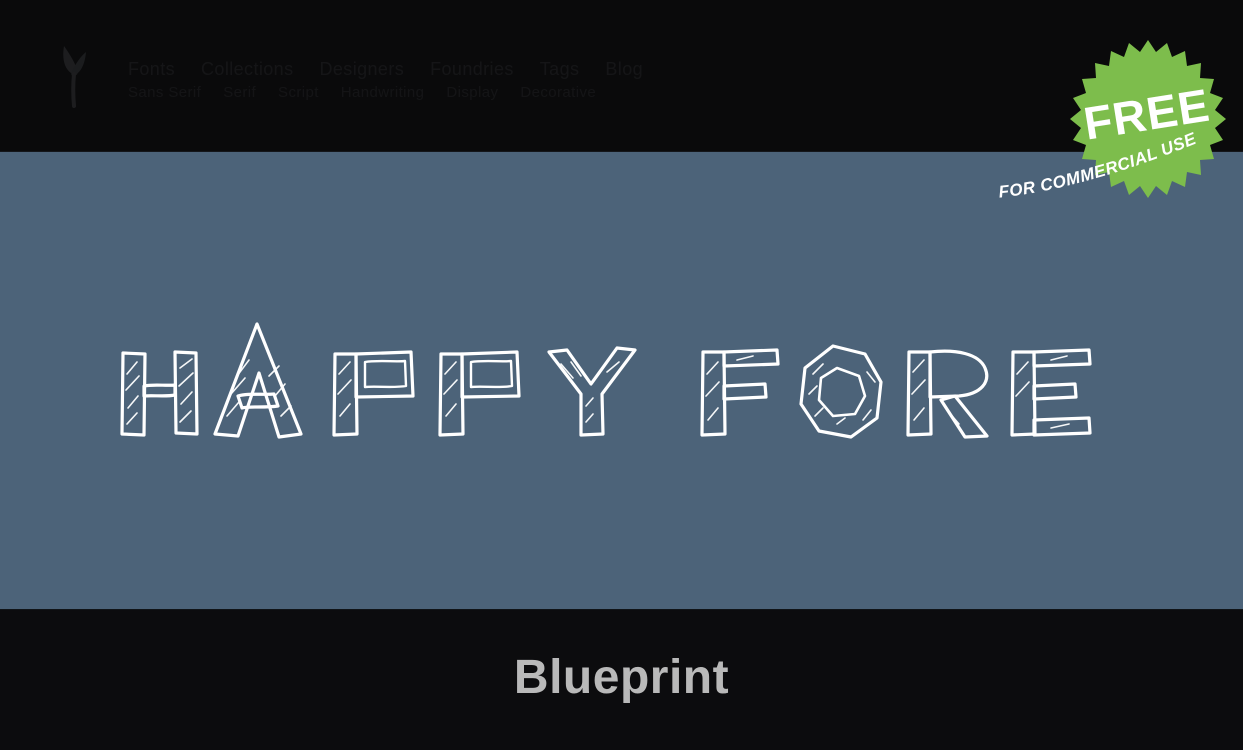 The width and height of the screenshot is (1243, 750). I want to click on nav-item-0: Fonts, so click(151, 69).